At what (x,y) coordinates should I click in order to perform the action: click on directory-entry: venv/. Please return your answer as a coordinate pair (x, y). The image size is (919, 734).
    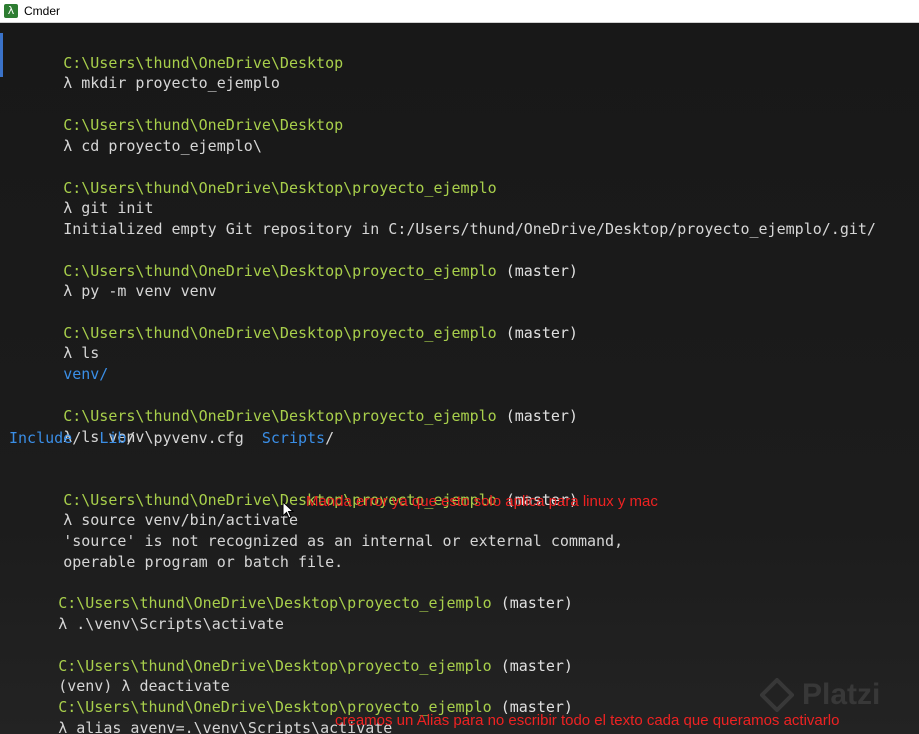
    Looking at the image, I should click on (86, 374).